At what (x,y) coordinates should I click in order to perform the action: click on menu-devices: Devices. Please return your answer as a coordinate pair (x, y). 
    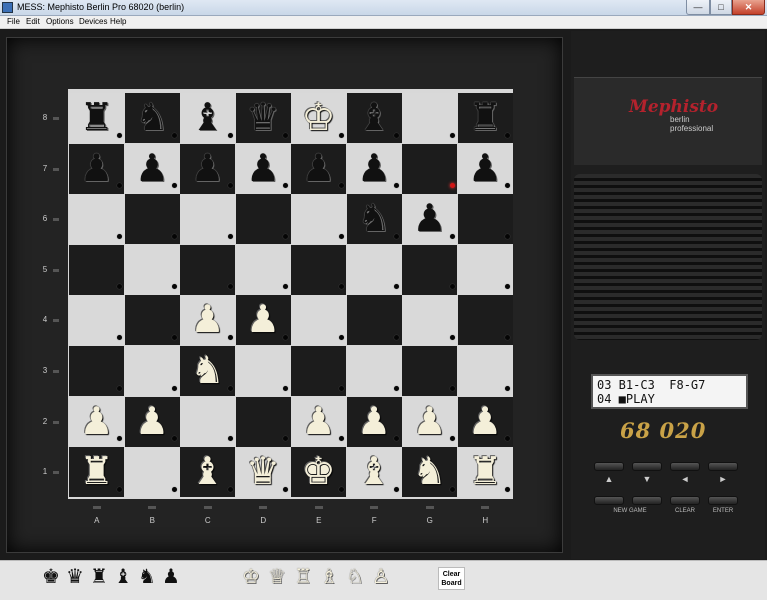
    Looking at the image, I should click on (93, 21).